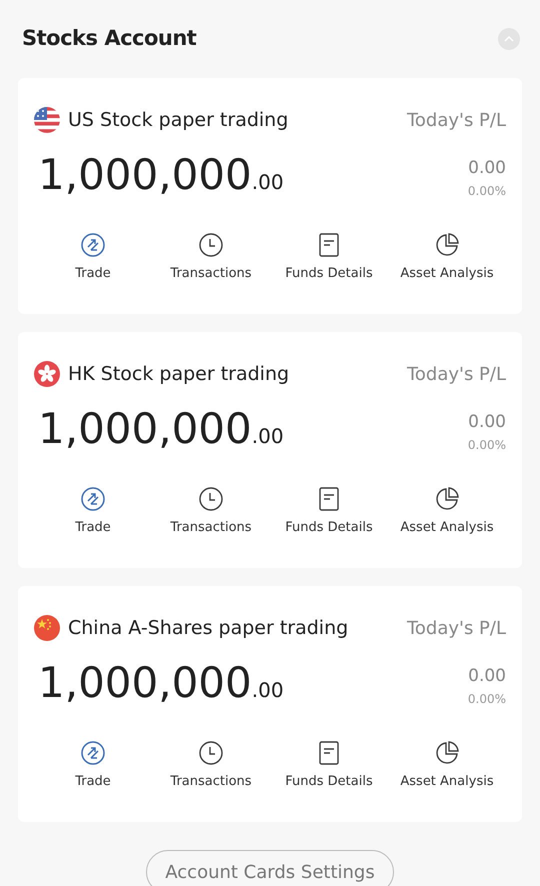 This screenshot has height=886, width=540. I want to click on section-title: Stocks Account, so click(109, 38).